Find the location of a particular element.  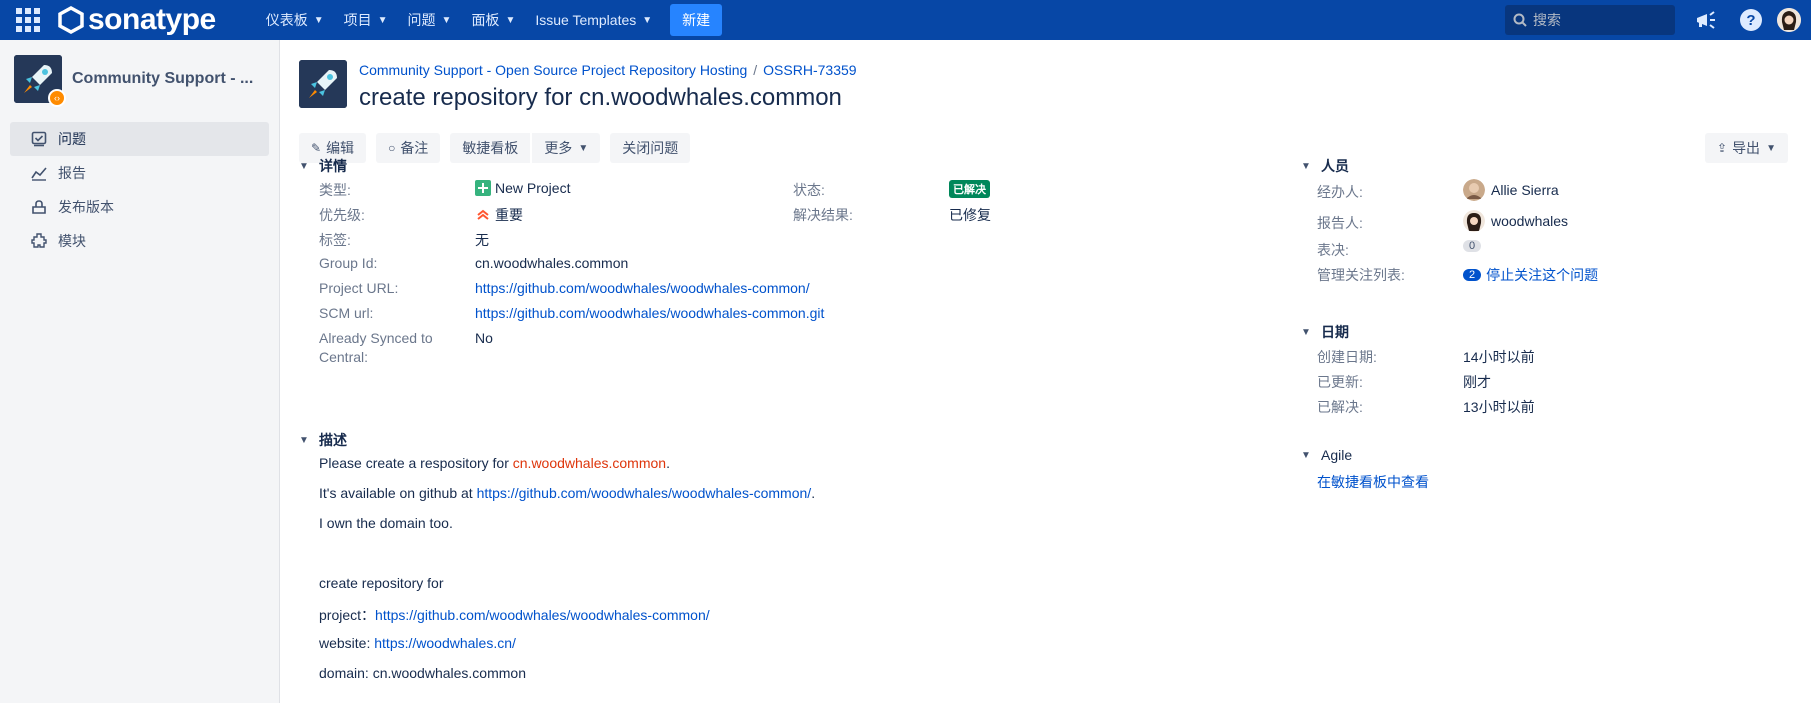

labels-value: 无 is located at coordinates (482, 240).